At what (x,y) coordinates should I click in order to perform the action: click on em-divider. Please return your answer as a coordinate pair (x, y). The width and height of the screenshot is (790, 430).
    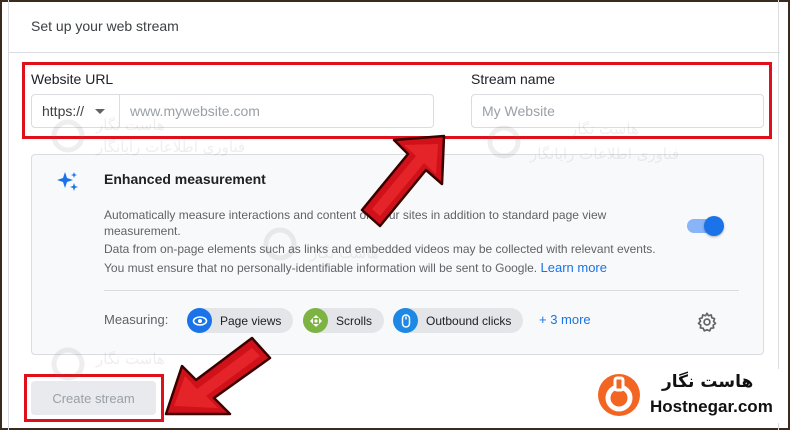
    Looking at the image, I should click on (421, 290).